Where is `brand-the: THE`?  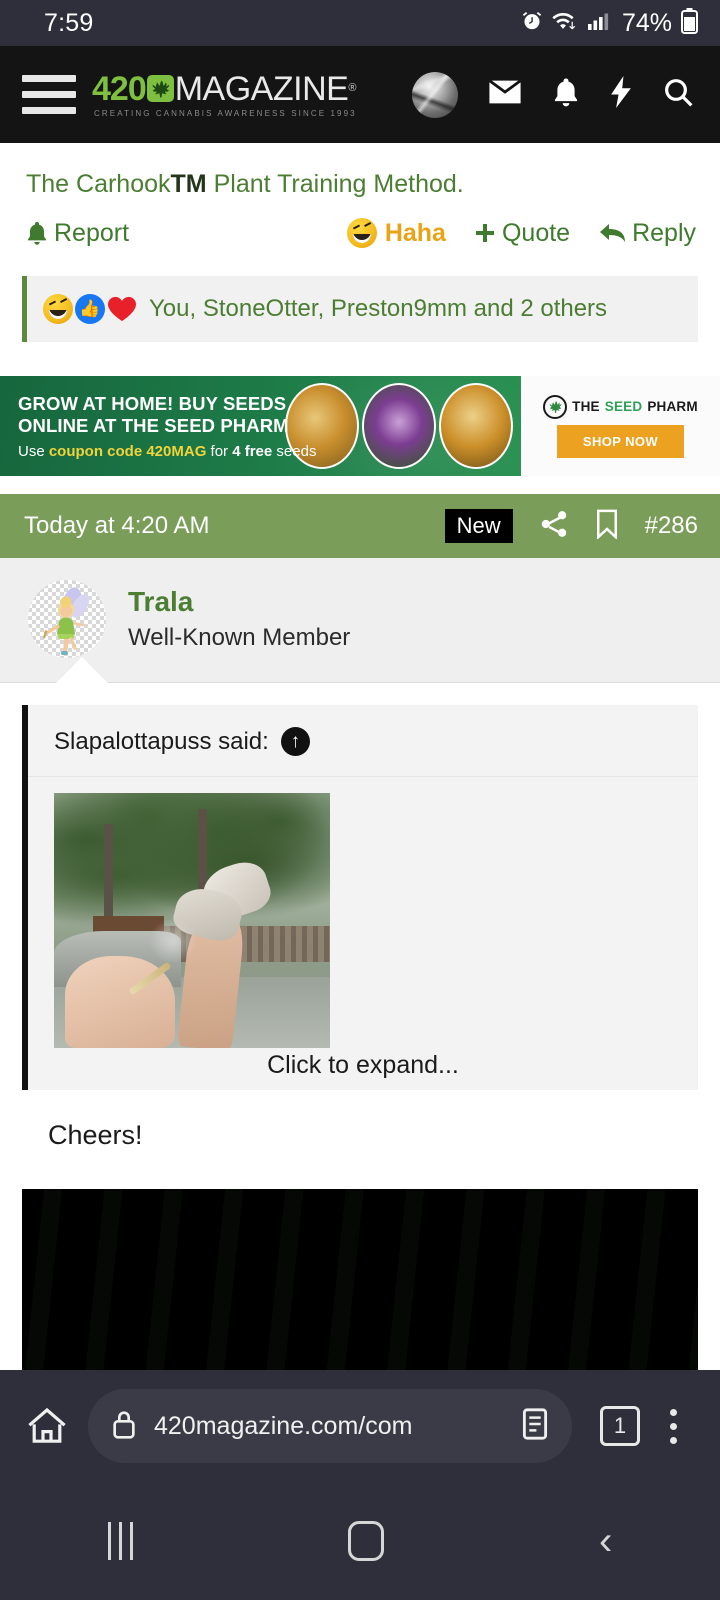
brand-the: THE is located at coordinates (586, 407).